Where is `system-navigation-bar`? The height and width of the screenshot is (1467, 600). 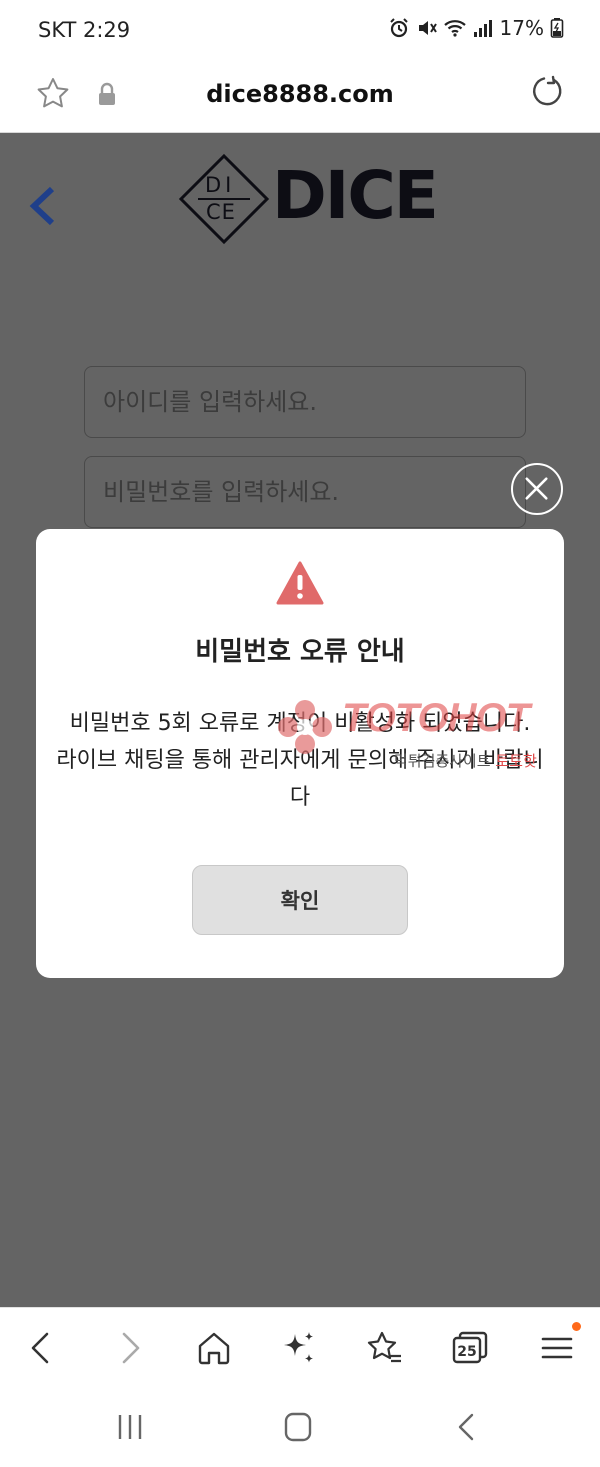
system-navigation-bar is located at coordinates (300, 1428).